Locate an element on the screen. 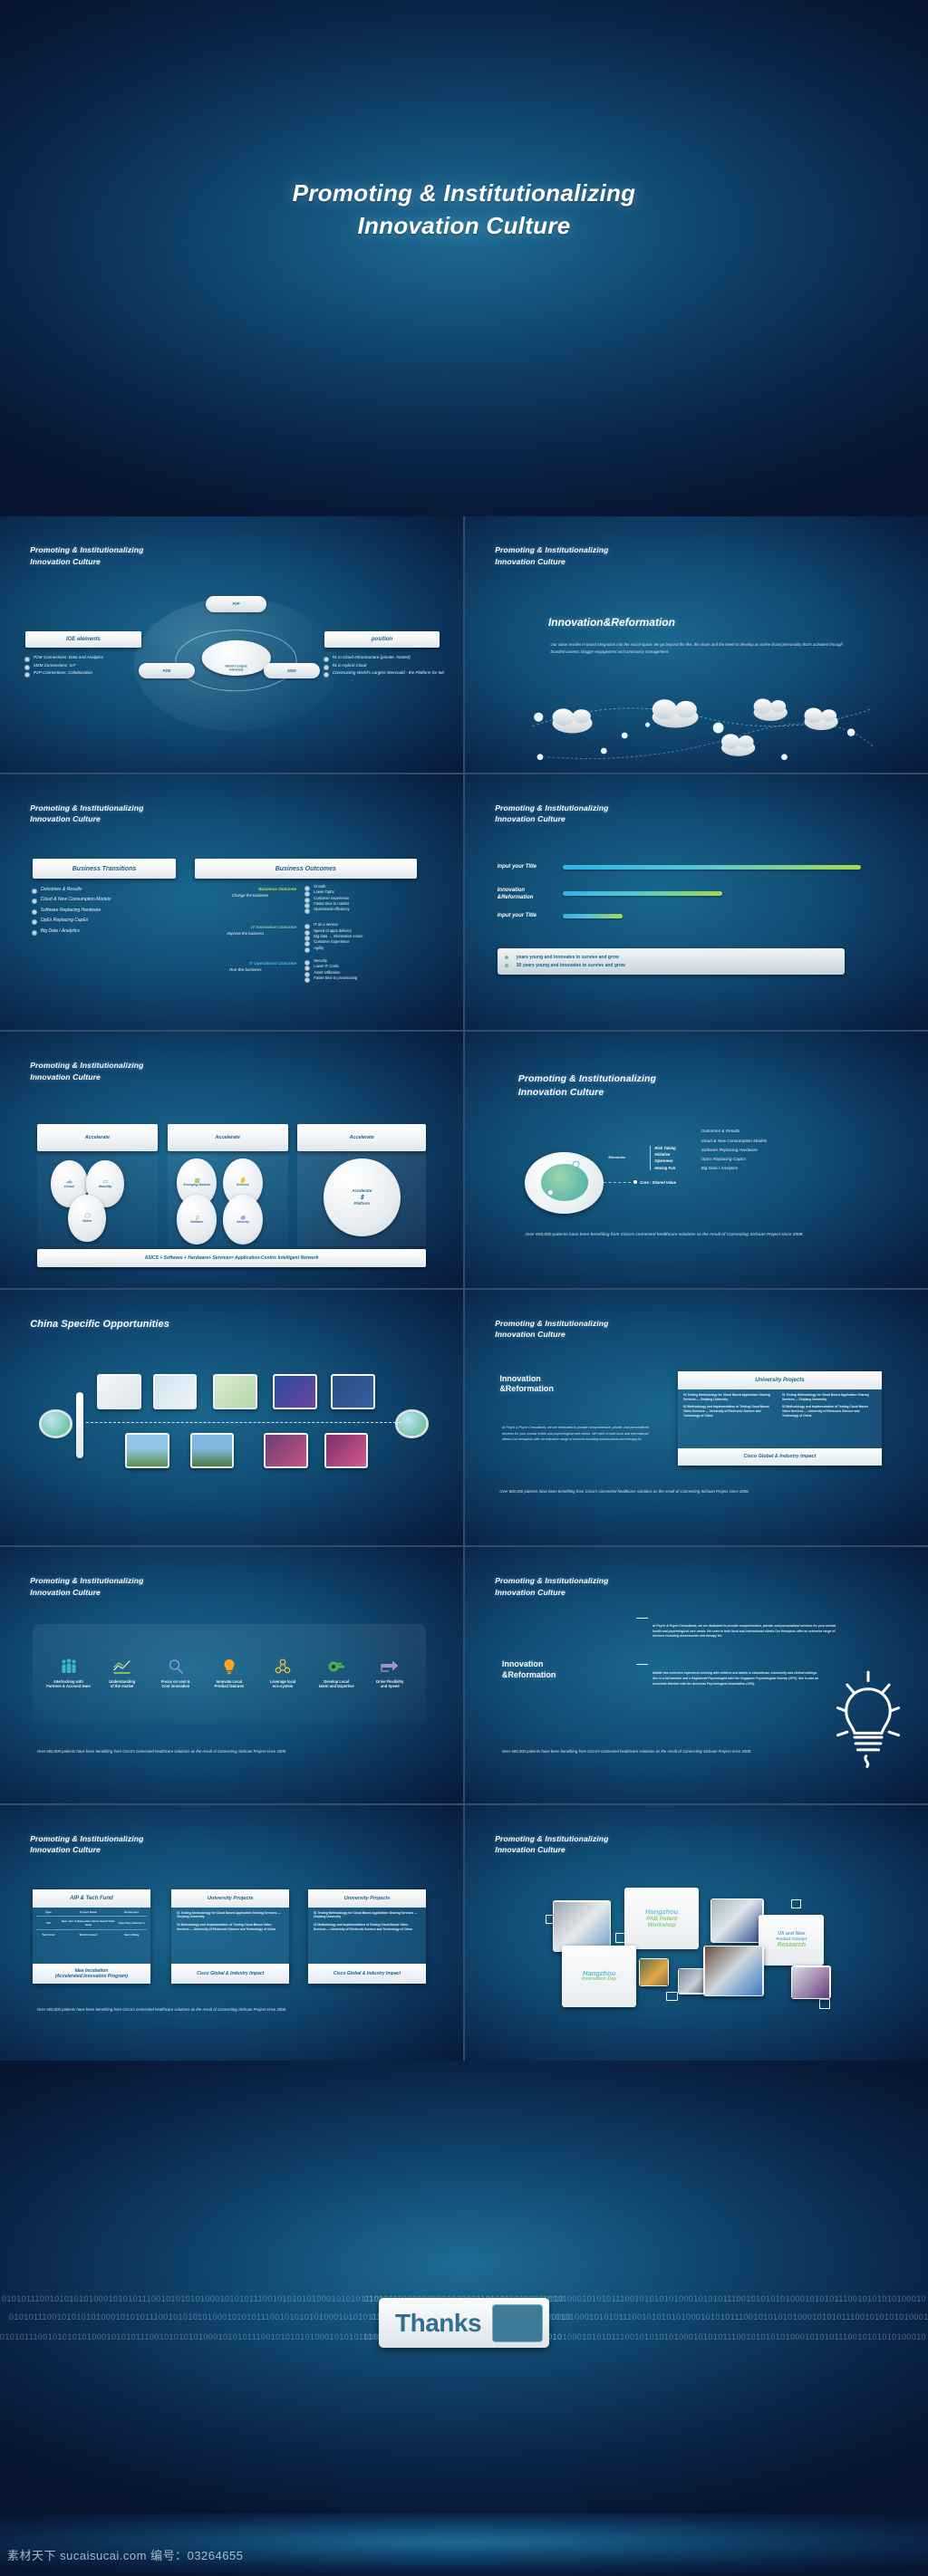 The height and width of the screenshot is (2576, 928). icon-item-ecosystem: Leverage local eco-system is located at coordinates (282, 1673).